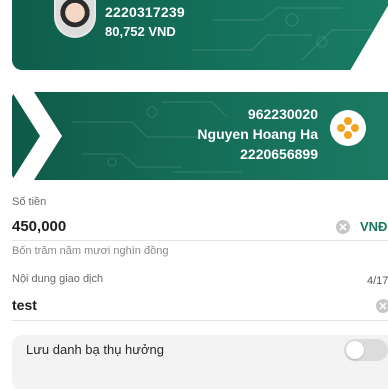  I want to click on beneficiary-account-number: 962230020, so click(282, 114).